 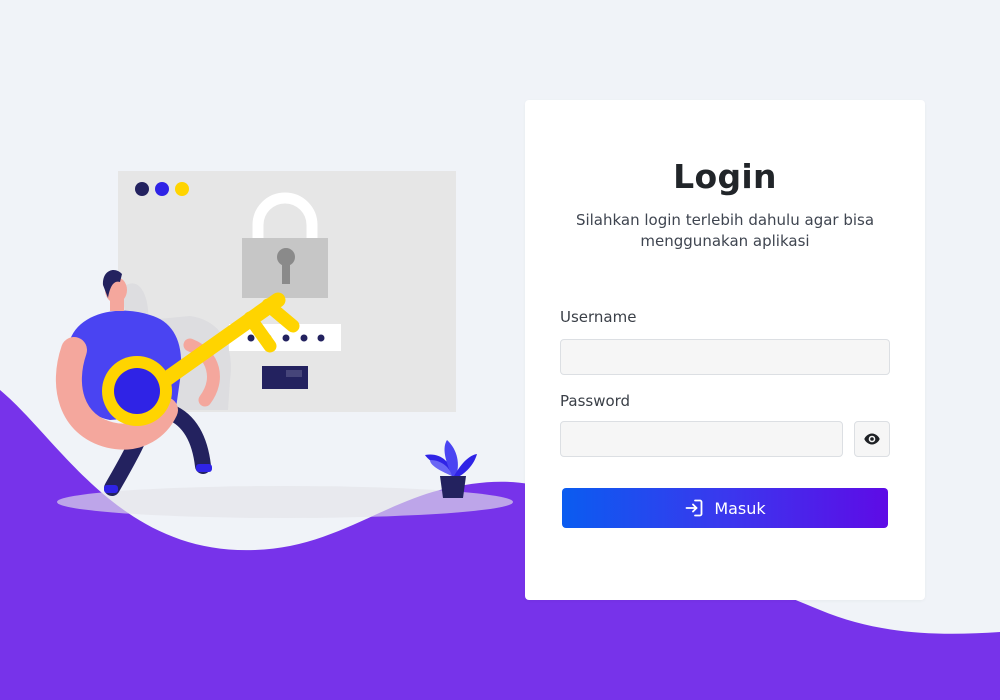 I want to click on eye-icon, so click(x=872, y=439).